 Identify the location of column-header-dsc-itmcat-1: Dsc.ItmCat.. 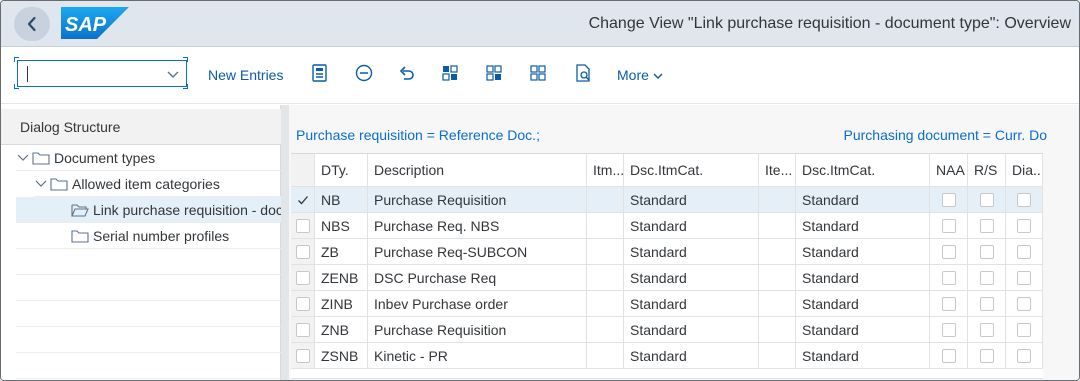
(691, 170).